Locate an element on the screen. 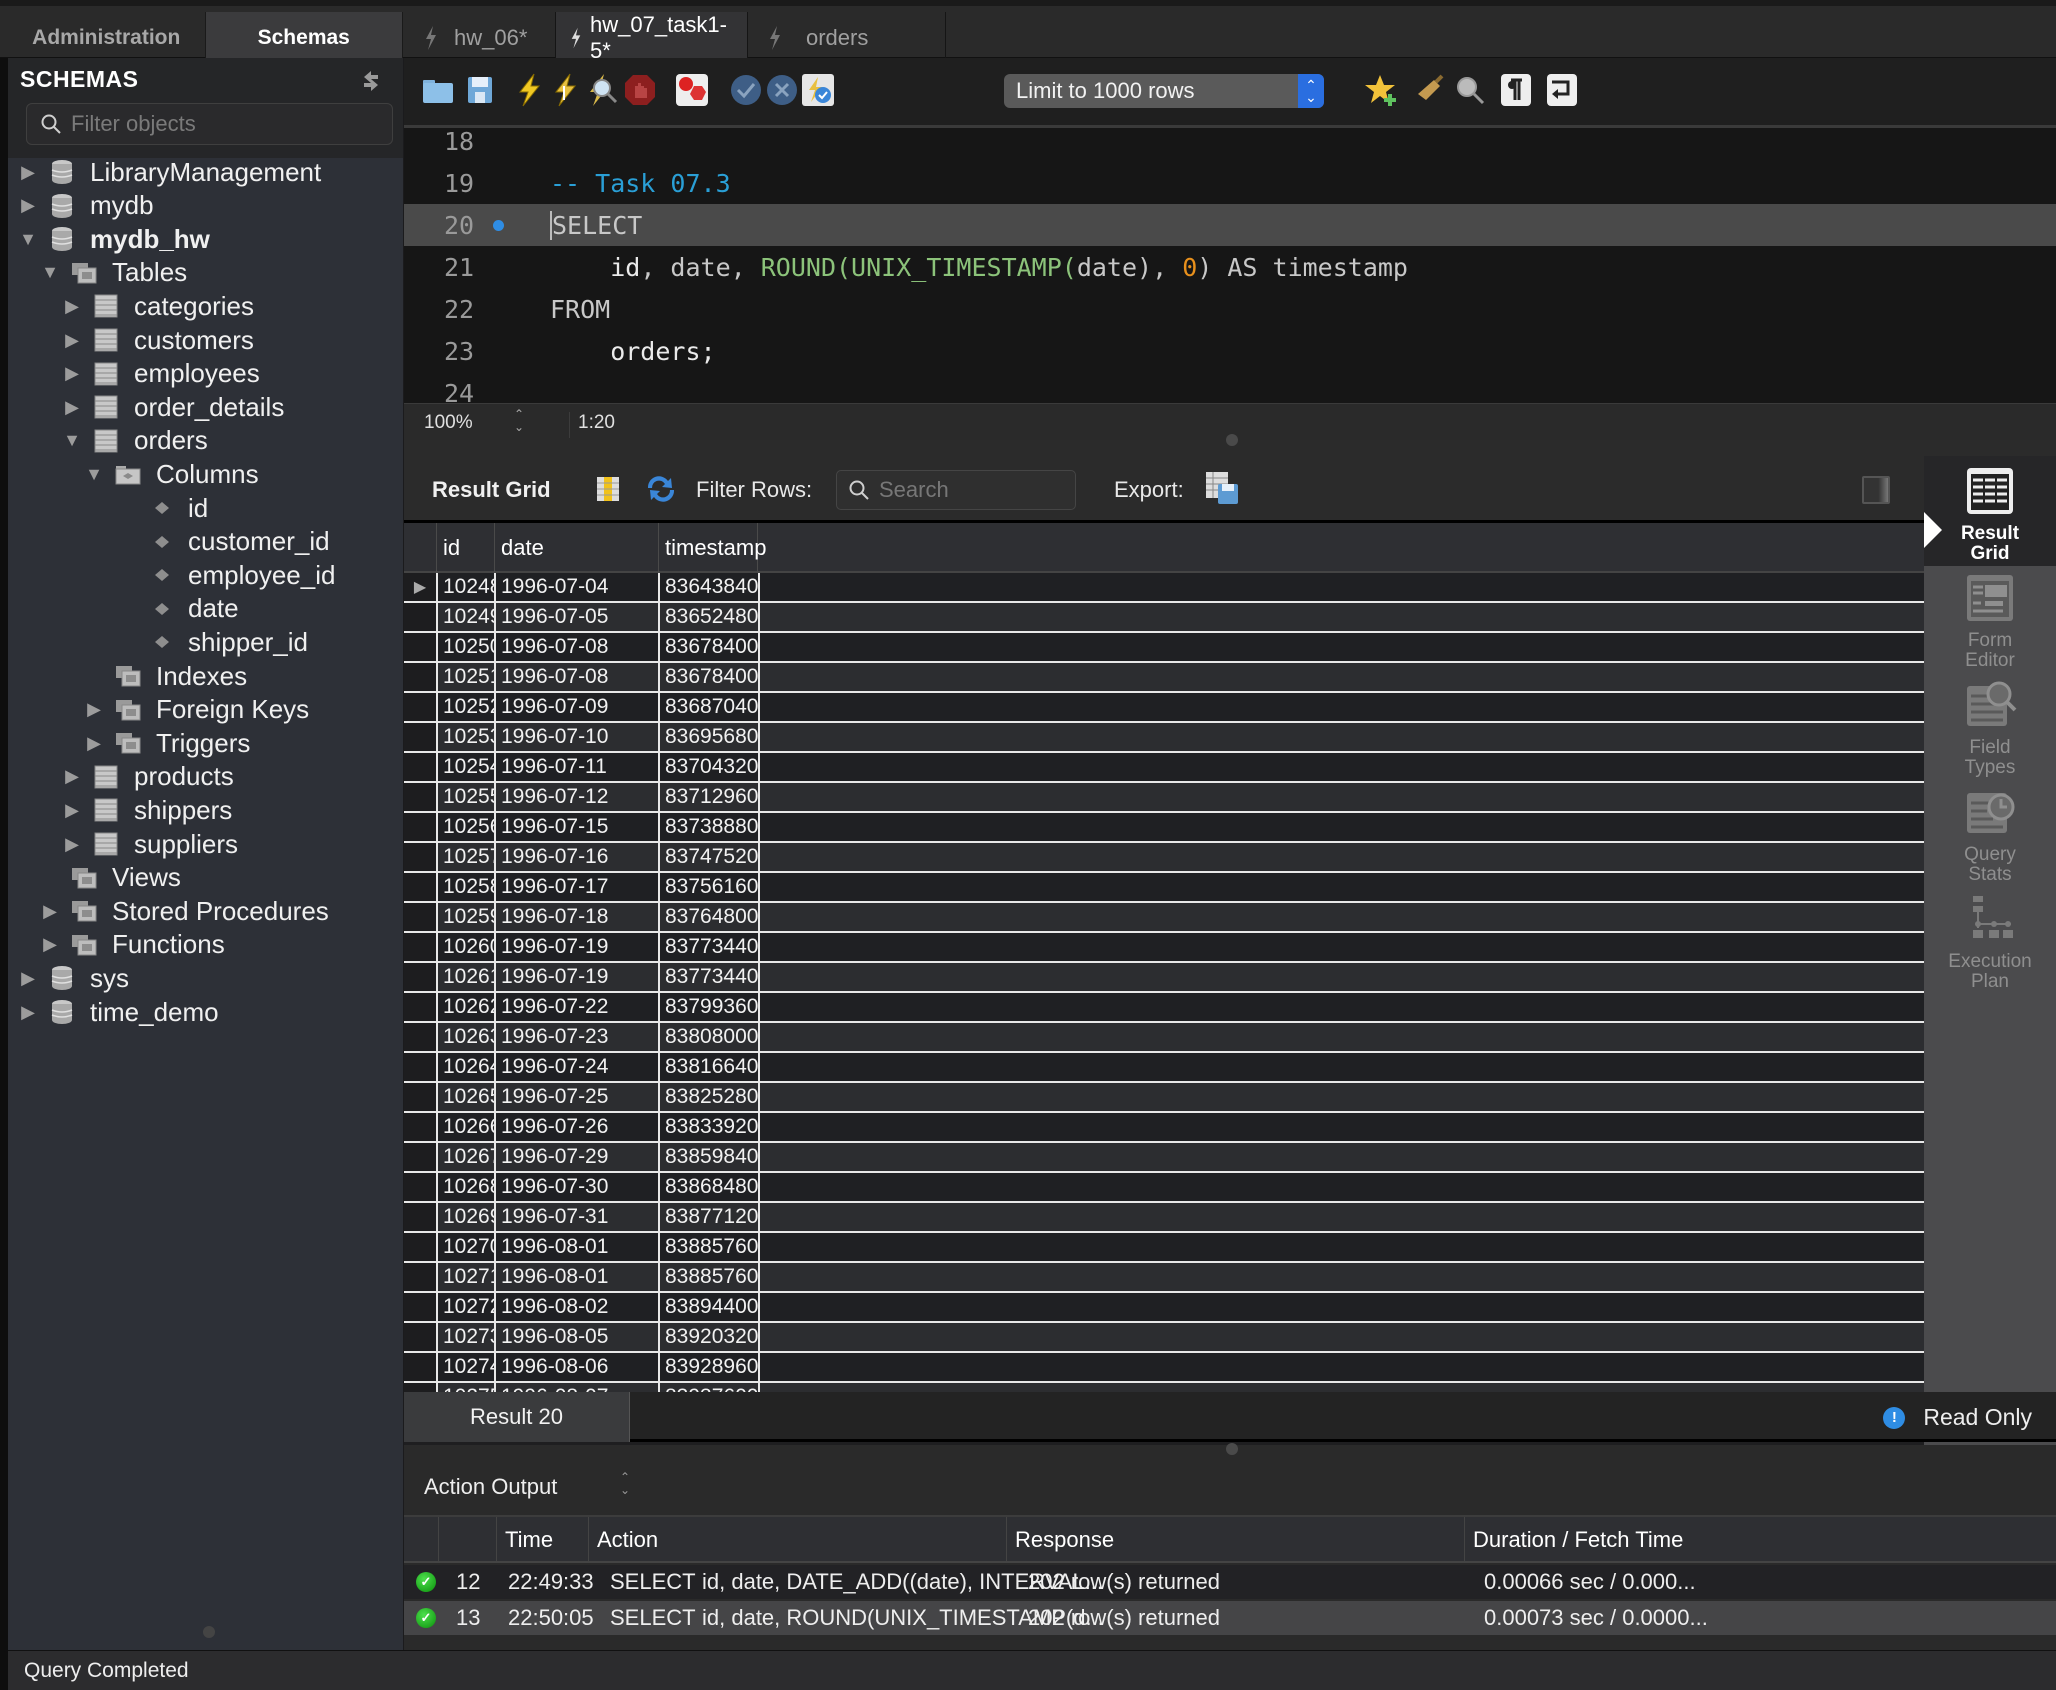 This screenshot has width=2056, height=1690. column-header-time: Time is located at coordinates (542, 1540).